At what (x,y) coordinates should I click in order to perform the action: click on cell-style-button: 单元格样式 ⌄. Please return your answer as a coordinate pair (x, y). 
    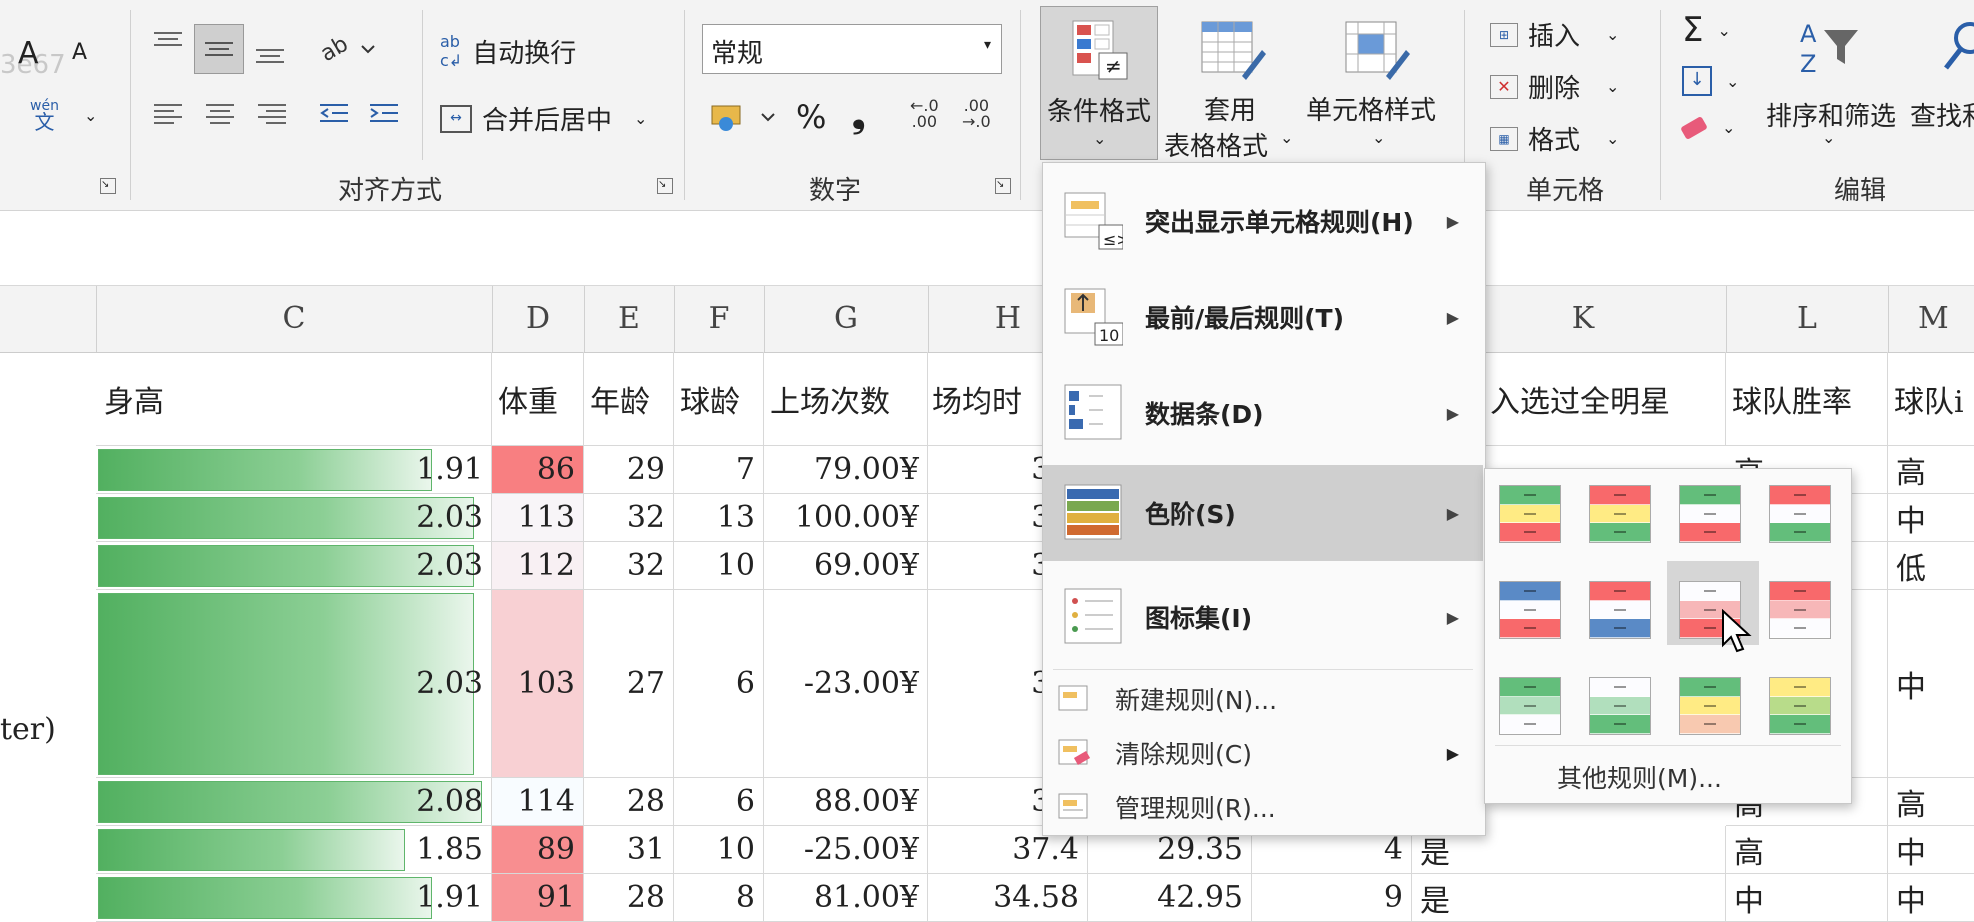
    Looking at the image, I should click on (1377, 83).